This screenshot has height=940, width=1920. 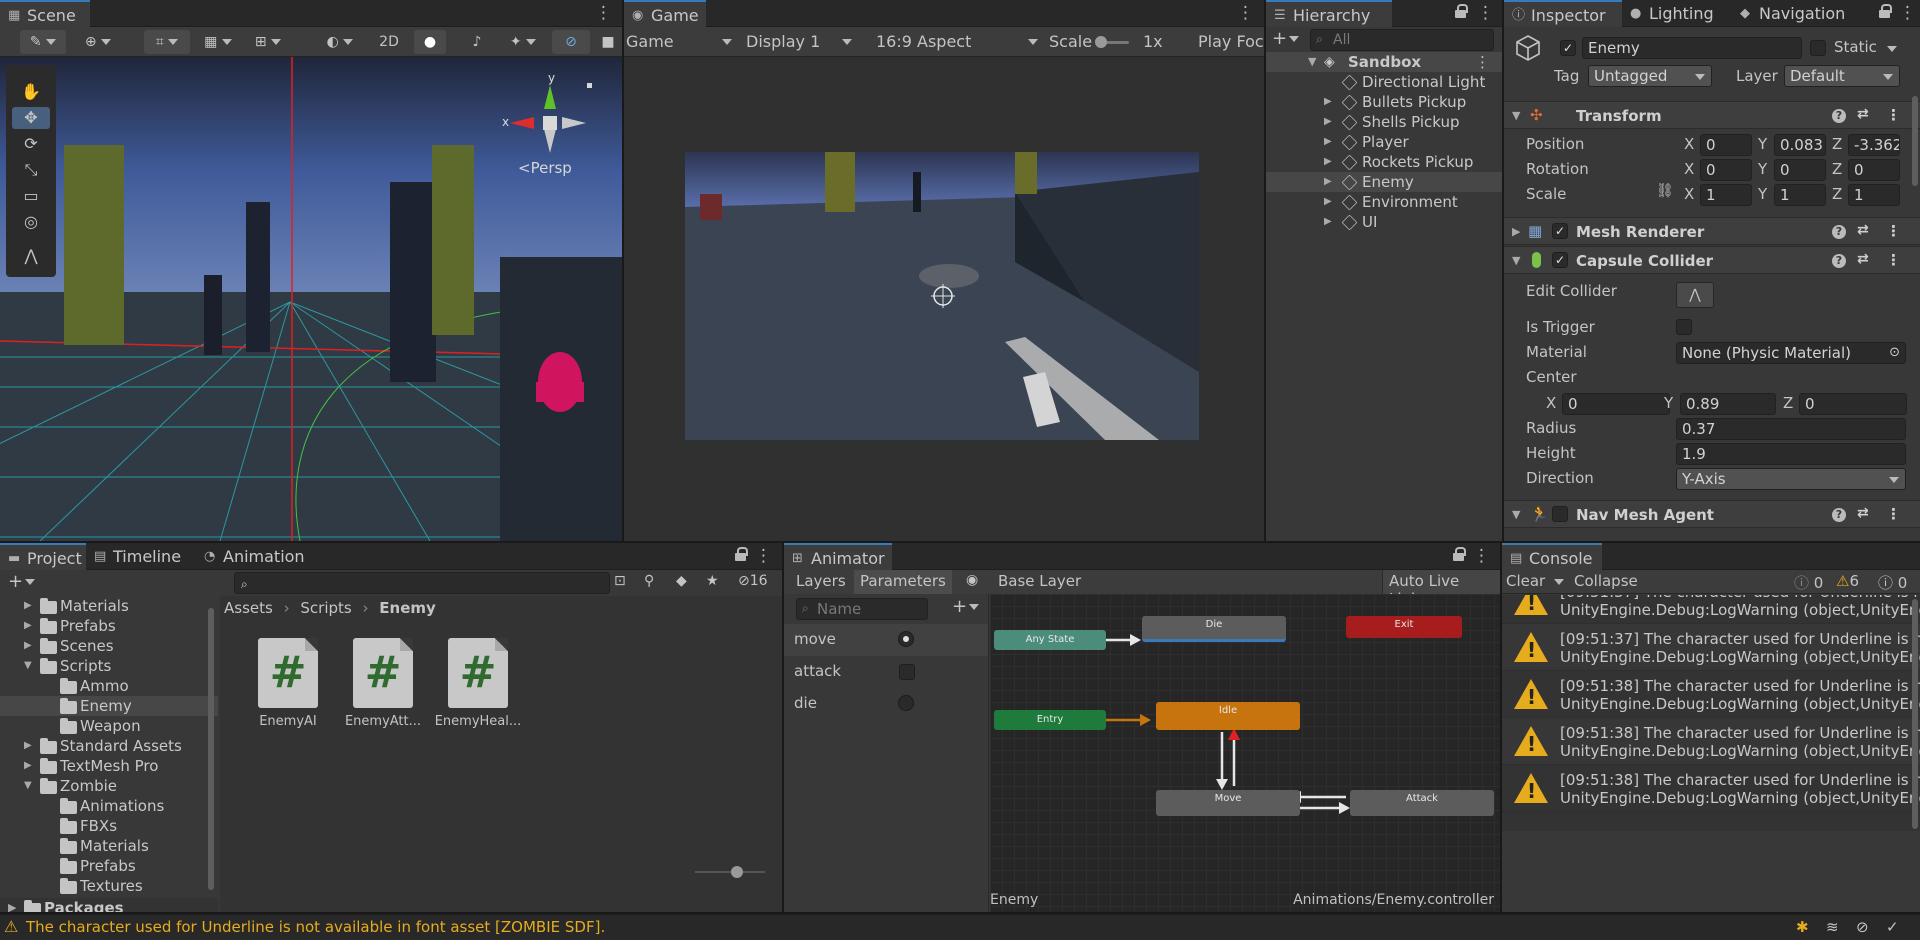 What do you see at coordinates (907, 672) in the screenshot?
I see `bool-toggle` at bounding box center [907, 672].